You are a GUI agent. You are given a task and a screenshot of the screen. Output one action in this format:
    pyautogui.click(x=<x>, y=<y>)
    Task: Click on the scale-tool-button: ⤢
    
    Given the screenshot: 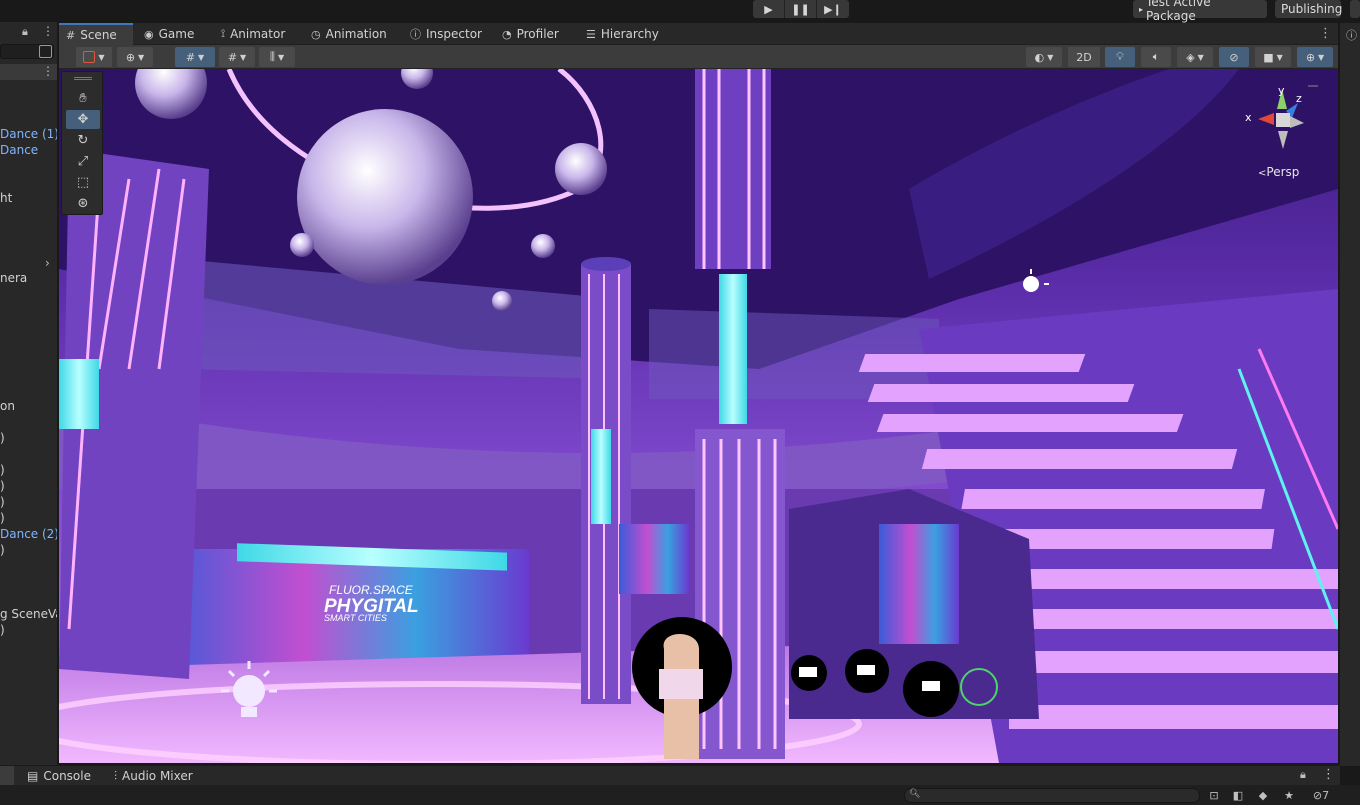 What is the action you would take?
    pyautogui.click(x=83, y=161)
    